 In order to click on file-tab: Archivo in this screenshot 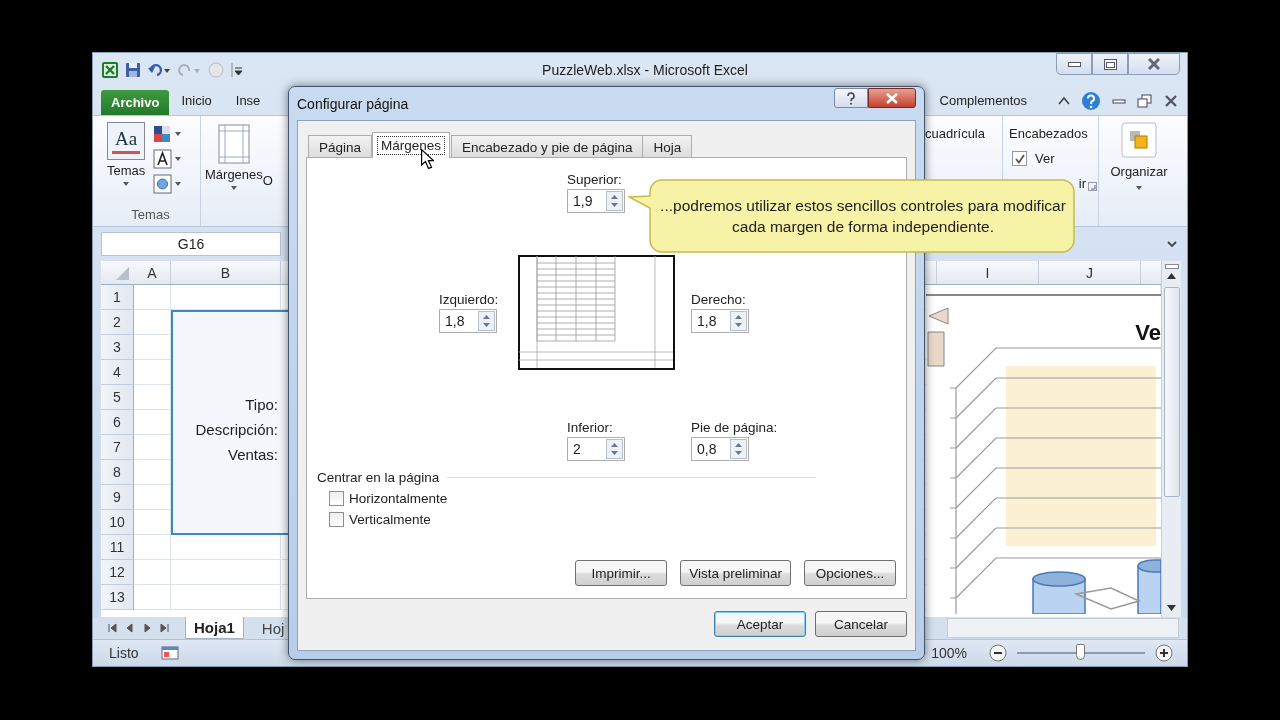, I will do `click(135, 103)`.